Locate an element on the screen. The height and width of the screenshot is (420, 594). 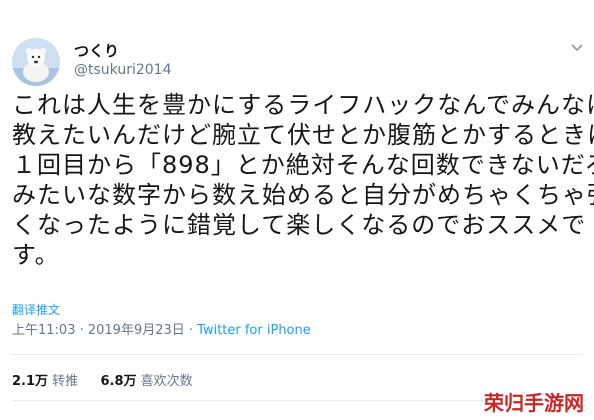
user-handle: @tsukuri2014 is located at coordinates (122, 70).